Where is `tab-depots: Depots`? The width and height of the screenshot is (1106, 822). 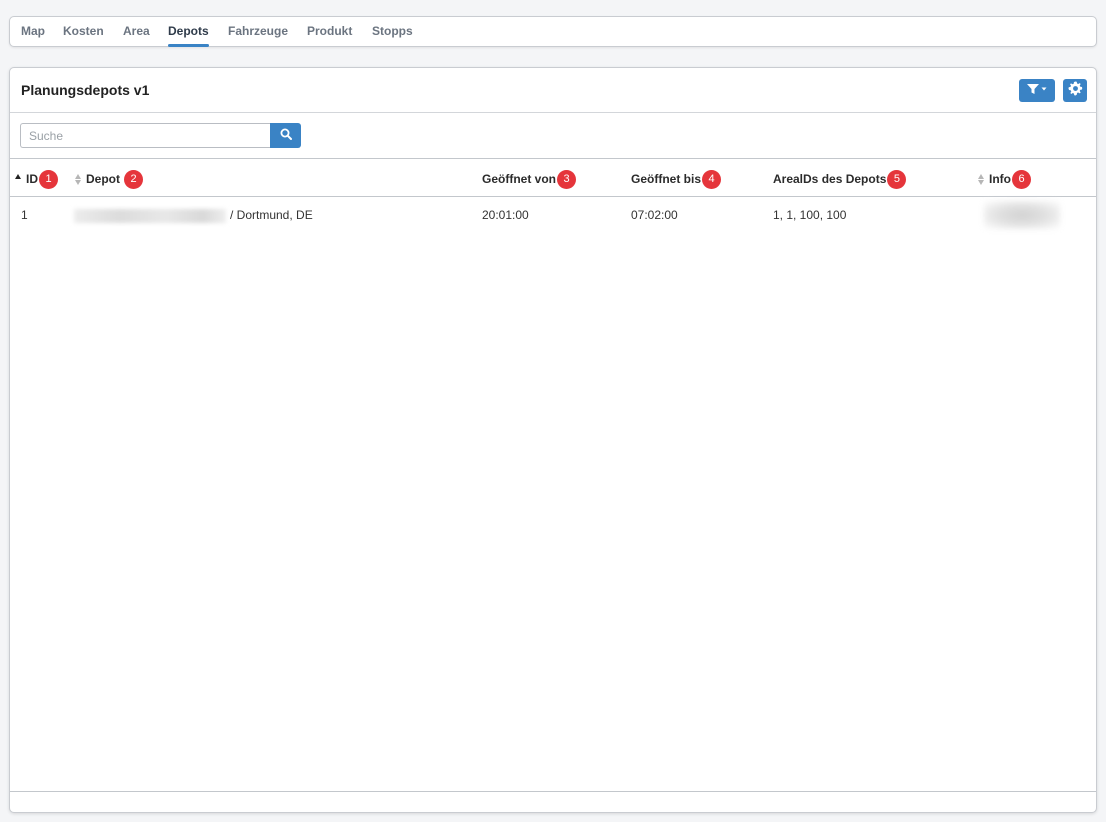 tab-depots: Depots is located at coordinates (188, 32).